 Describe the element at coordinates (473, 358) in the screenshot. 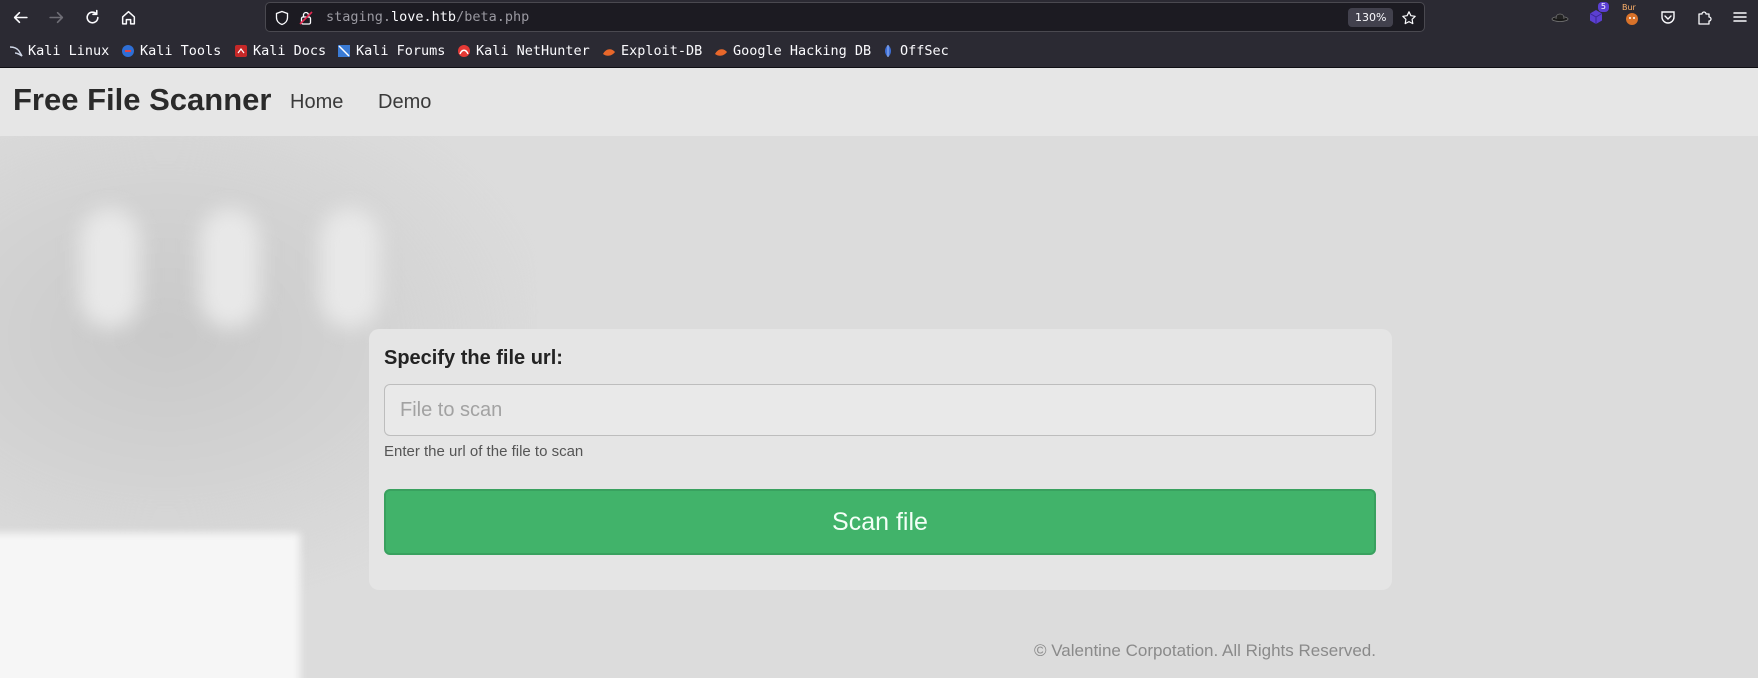

I see `file-url-label: Specify the file url:` at that location.